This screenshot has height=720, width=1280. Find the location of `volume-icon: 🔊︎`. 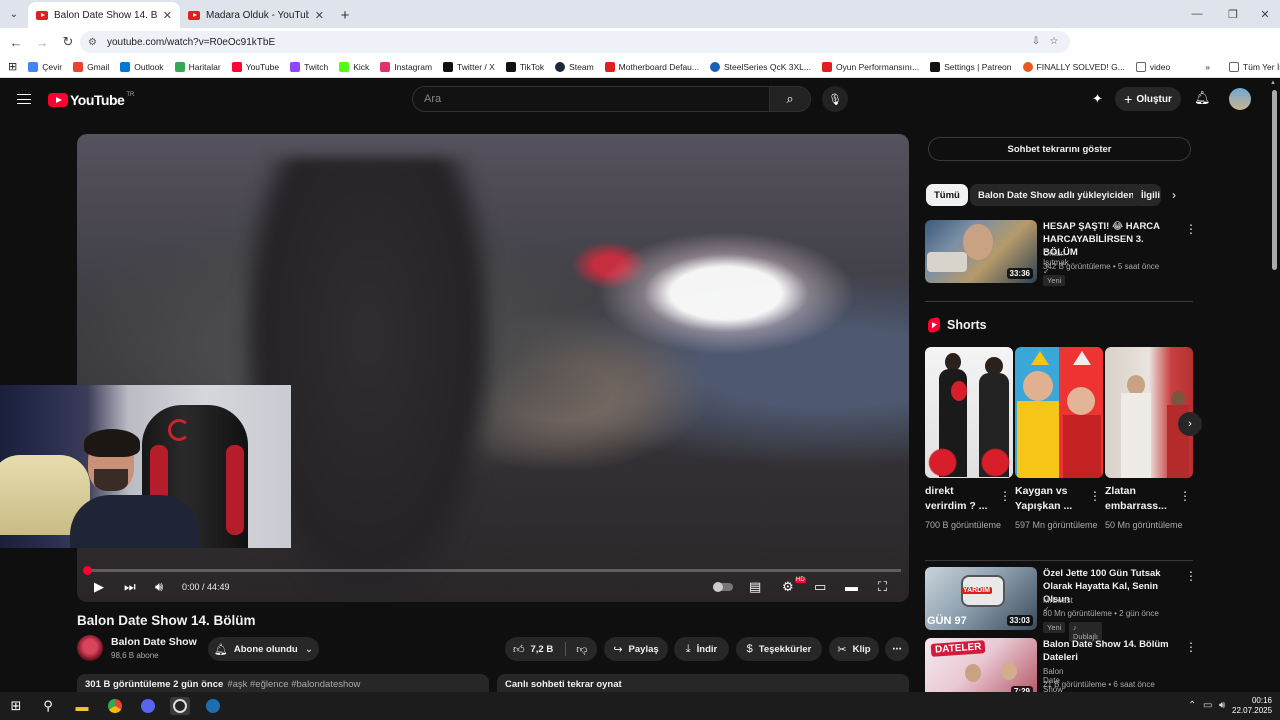

volume-icon: 🔊︎ is located at coordinates (159, 587).